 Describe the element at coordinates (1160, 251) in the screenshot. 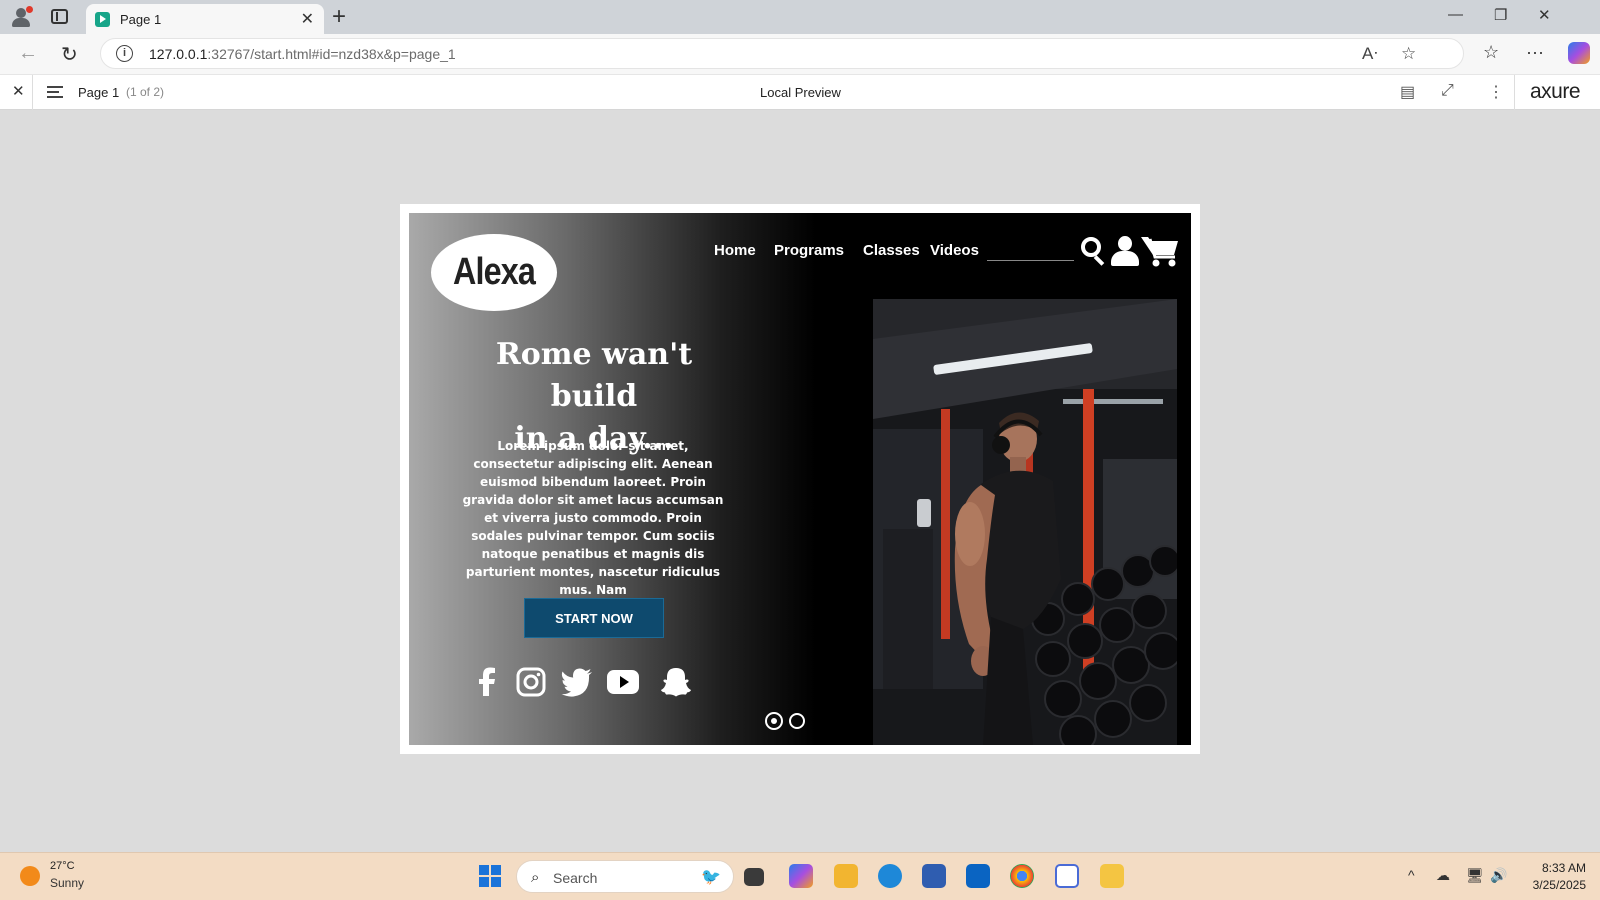

I see `cart-icon` at that location.